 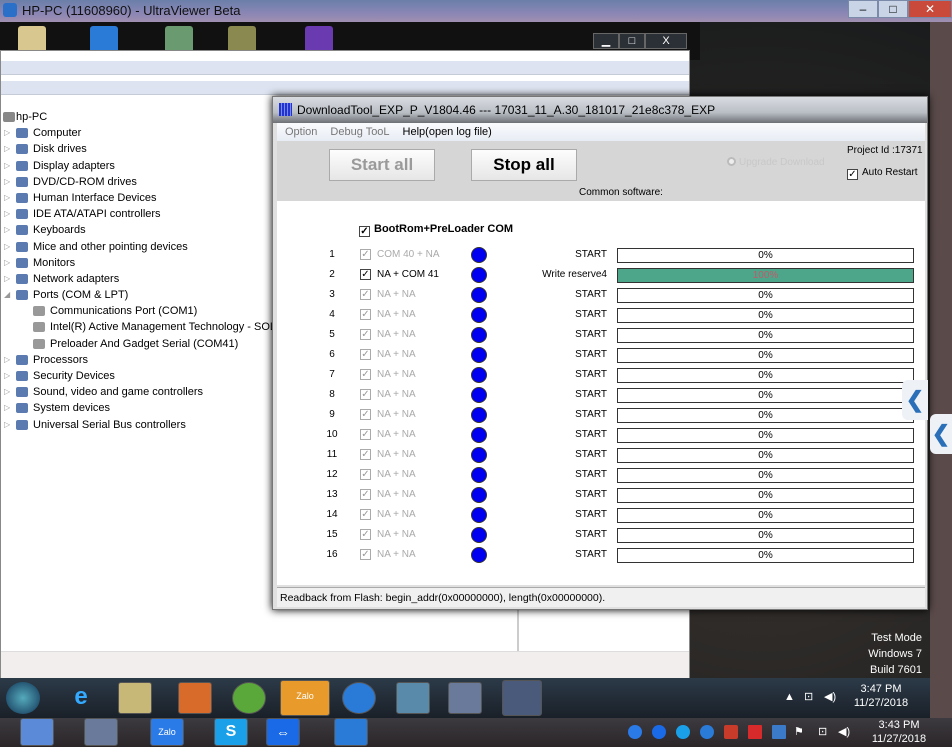 I want to click on minimize-button: ▁, so click(x=606, y=41).